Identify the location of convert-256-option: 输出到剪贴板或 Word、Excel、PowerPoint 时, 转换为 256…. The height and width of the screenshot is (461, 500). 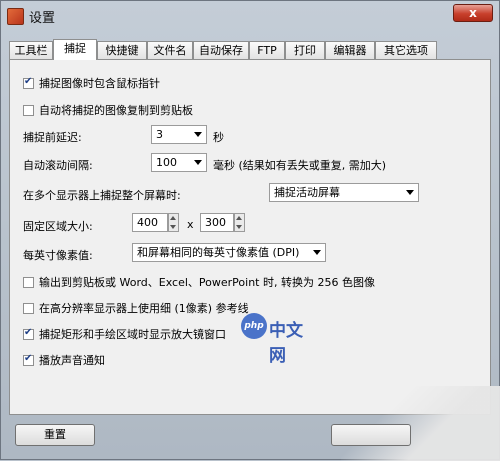
(199, 282).